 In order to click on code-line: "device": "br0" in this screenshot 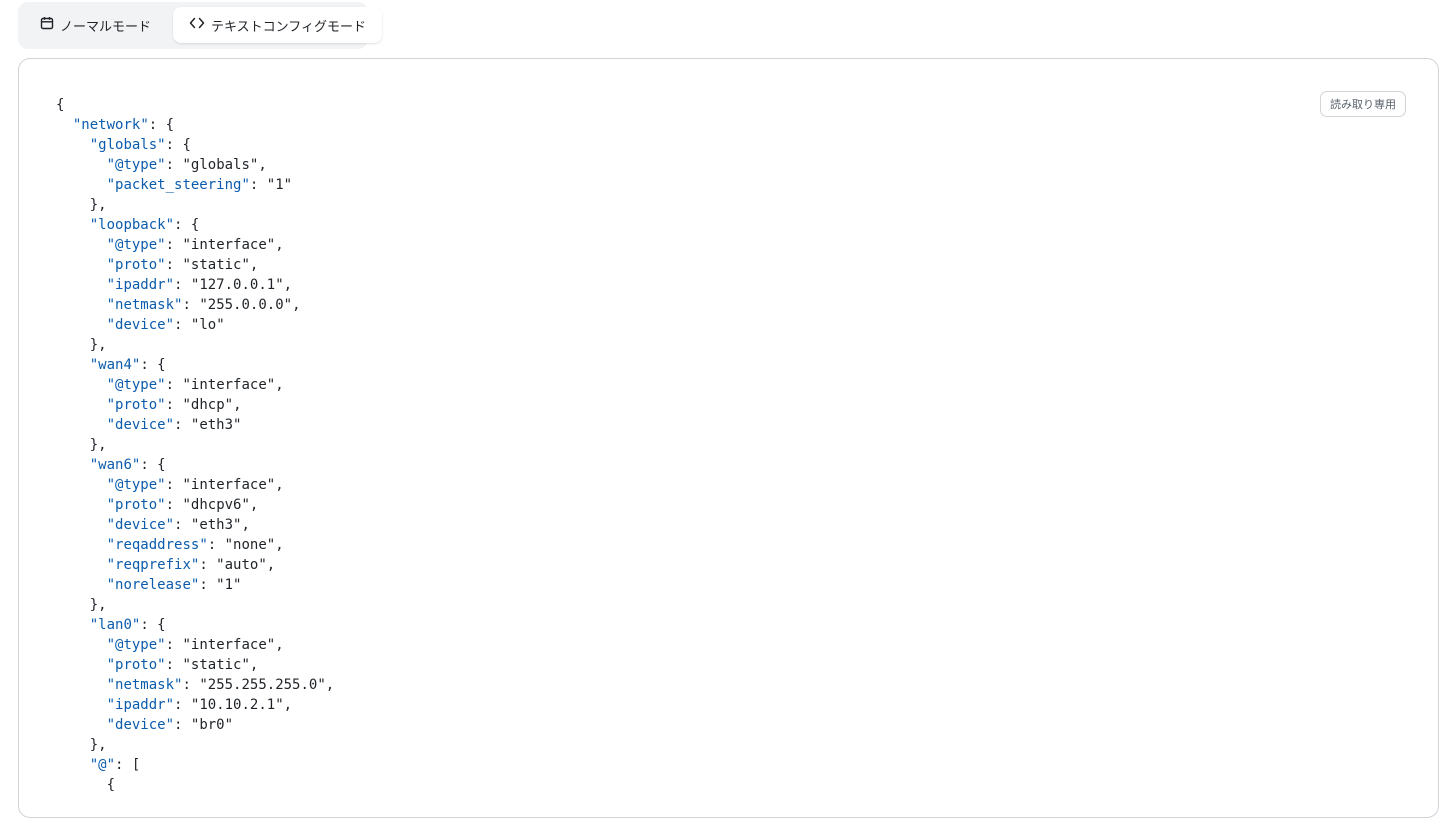, I will do `click(195, 725)`.